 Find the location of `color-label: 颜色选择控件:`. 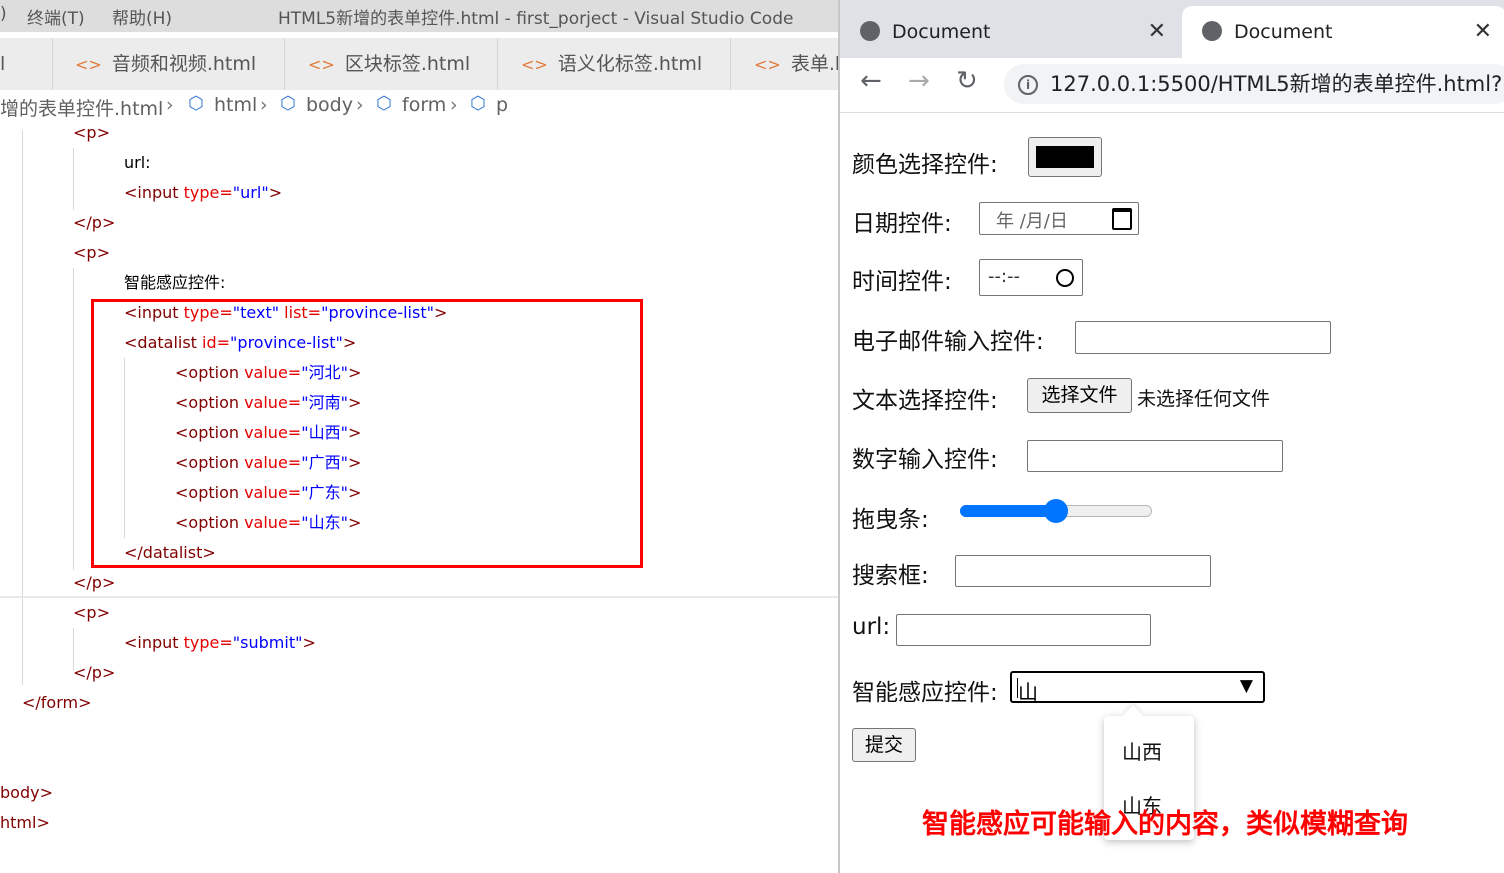

color-label: 颜色选择控件: is located at coordinates (925, 165).